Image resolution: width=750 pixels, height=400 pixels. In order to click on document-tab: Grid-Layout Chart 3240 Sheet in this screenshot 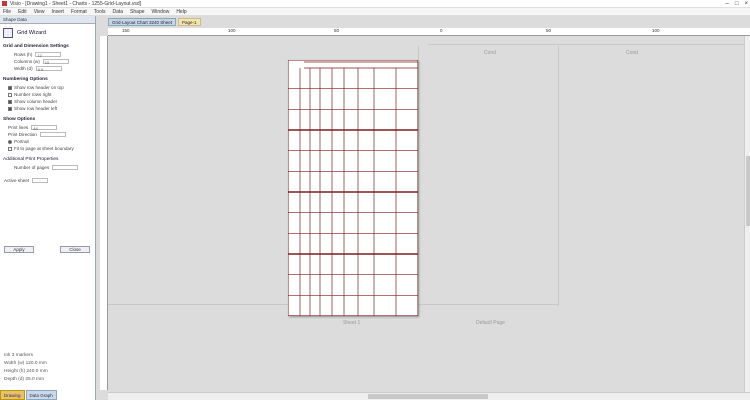, I will do `click(142, 22)`.